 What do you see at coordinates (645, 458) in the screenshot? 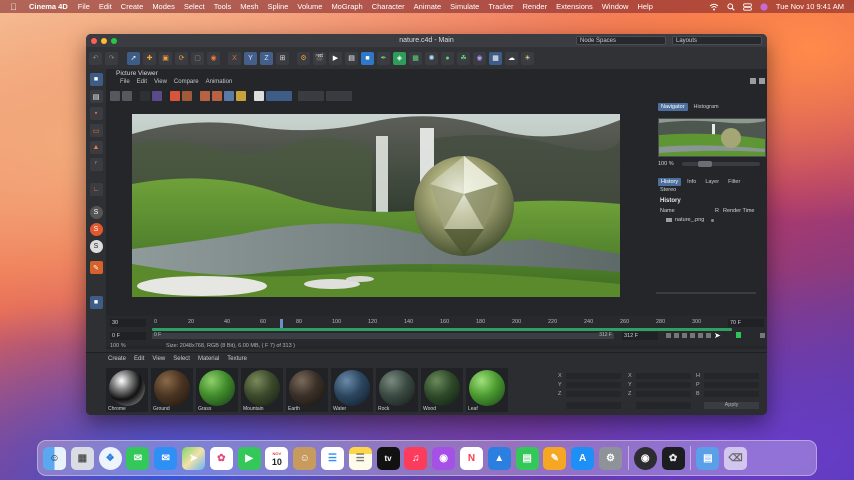
I see `cinema4d-icon: ◉` at bounding box center [645, 458].